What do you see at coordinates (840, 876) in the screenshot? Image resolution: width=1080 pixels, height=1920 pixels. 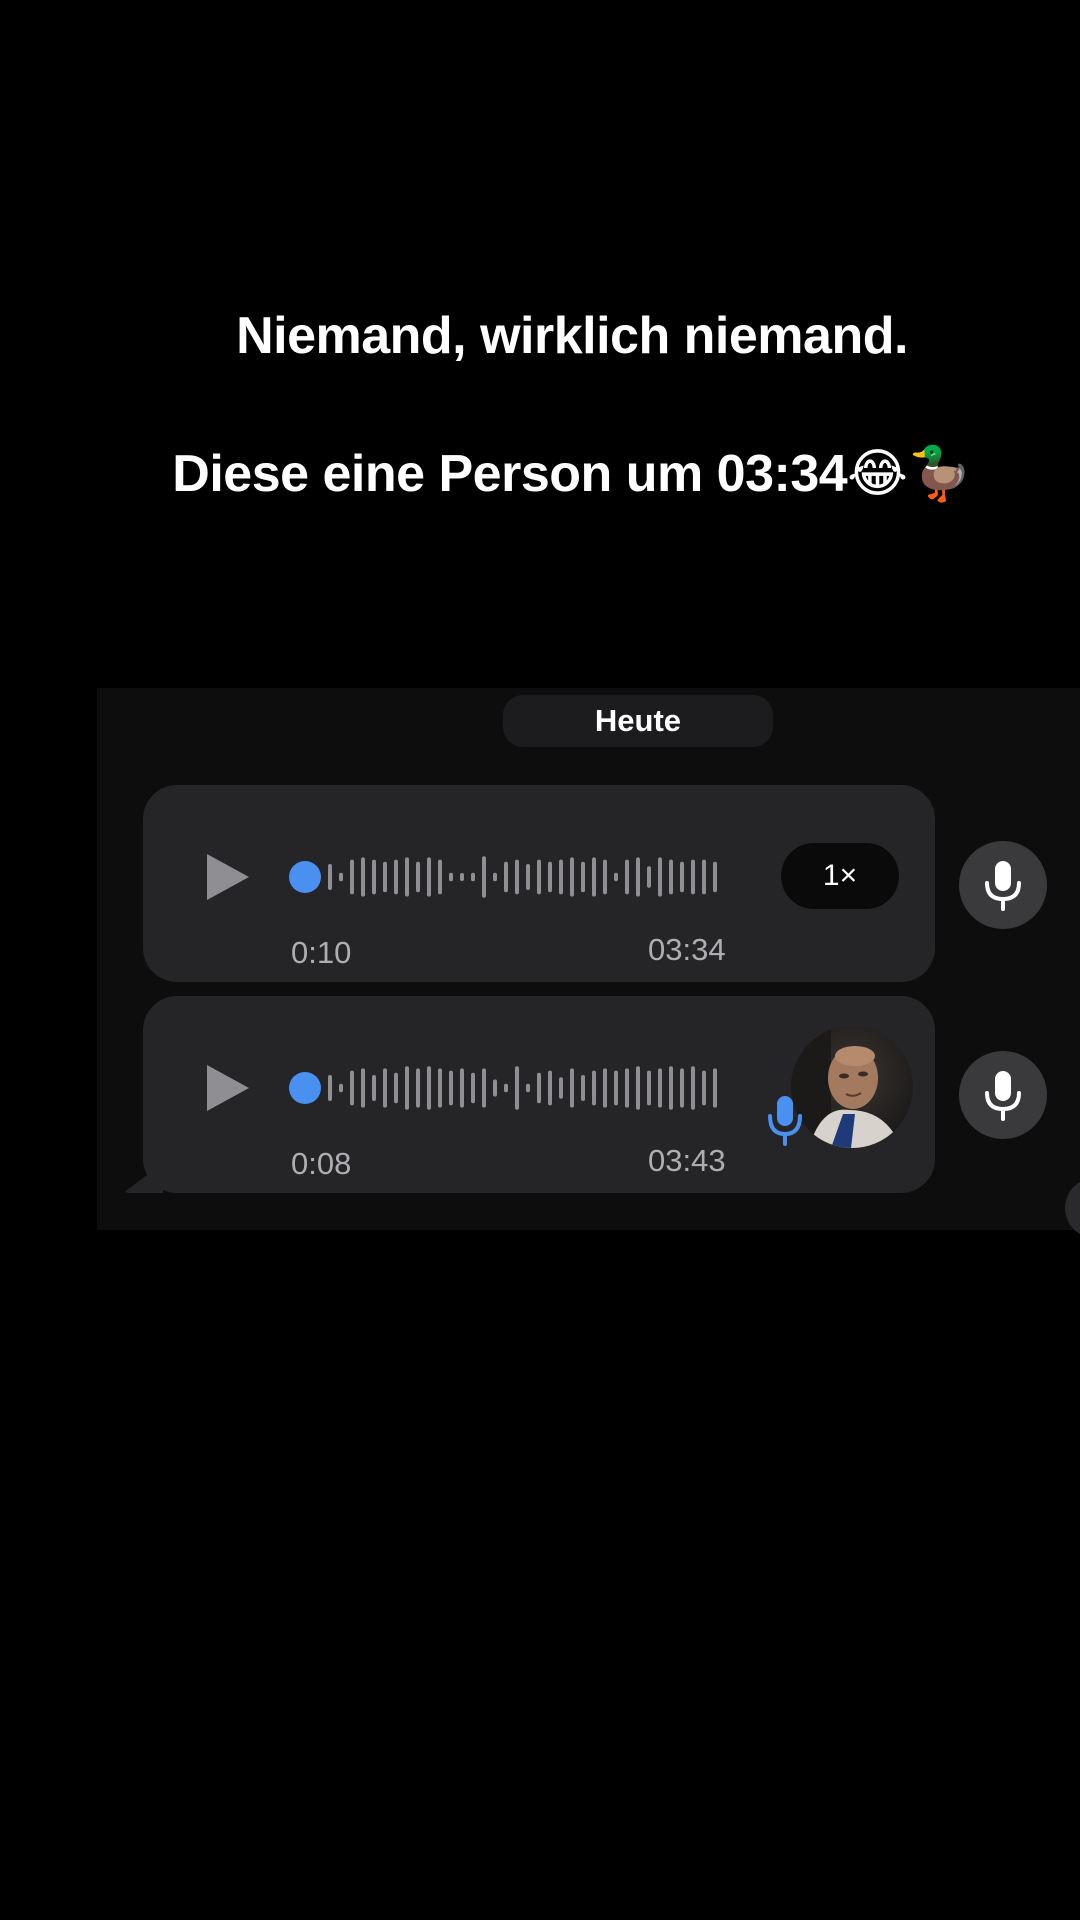 I see `playback-speed-button: 1×` at bounding box center [840, 876].